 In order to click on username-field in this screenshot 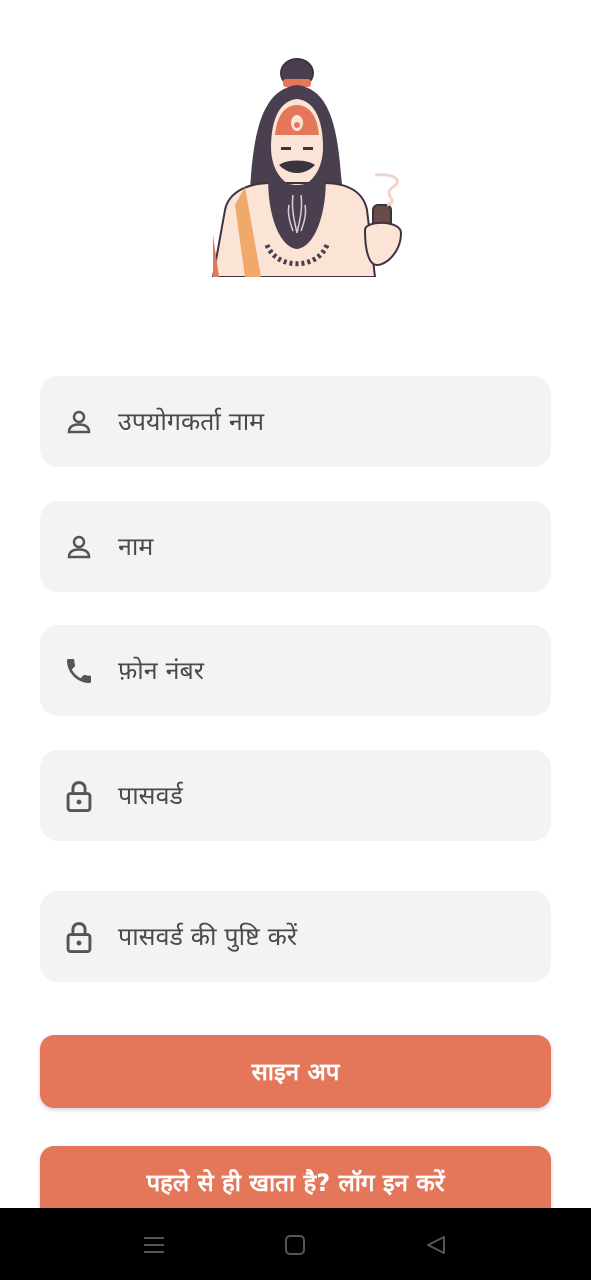, I will do `click(295, 421)`.